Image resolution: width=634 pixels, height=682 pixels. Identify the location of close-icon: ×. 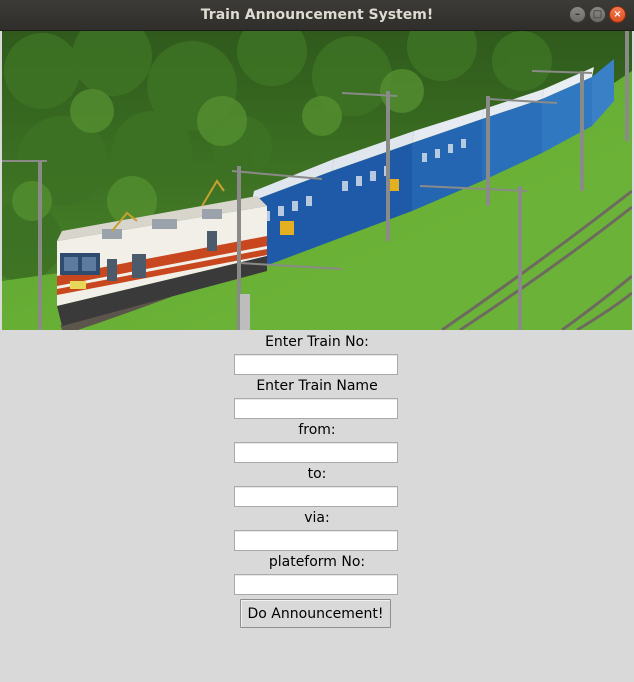
(617, 14).